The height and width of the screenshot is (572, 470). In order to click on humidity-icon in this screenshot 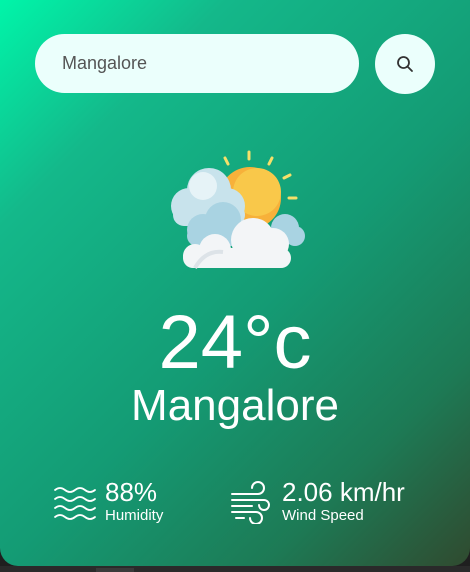, I will do `click(75, 503)`.